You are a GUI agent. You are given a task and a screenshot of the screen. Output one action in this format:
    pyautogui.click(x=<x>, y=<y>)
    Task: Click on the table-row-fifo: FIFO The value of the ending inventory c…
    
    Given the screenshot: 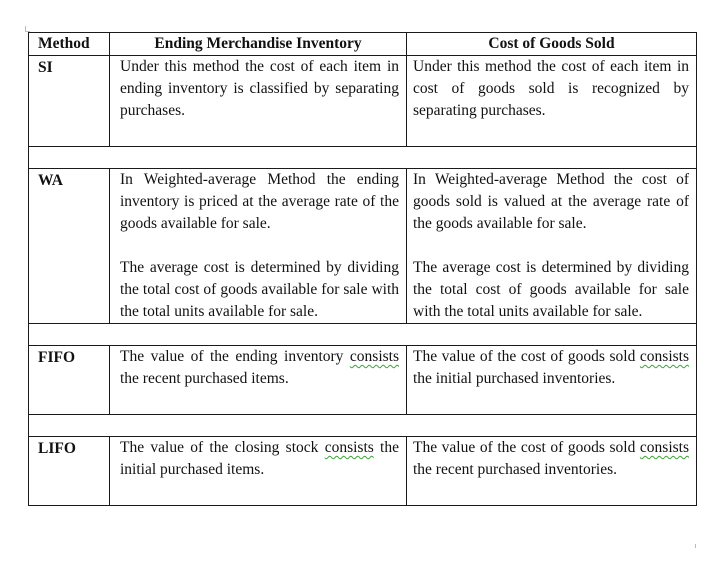 What is the action you would take?
    pyautogui.click(x=362, y=380)
    